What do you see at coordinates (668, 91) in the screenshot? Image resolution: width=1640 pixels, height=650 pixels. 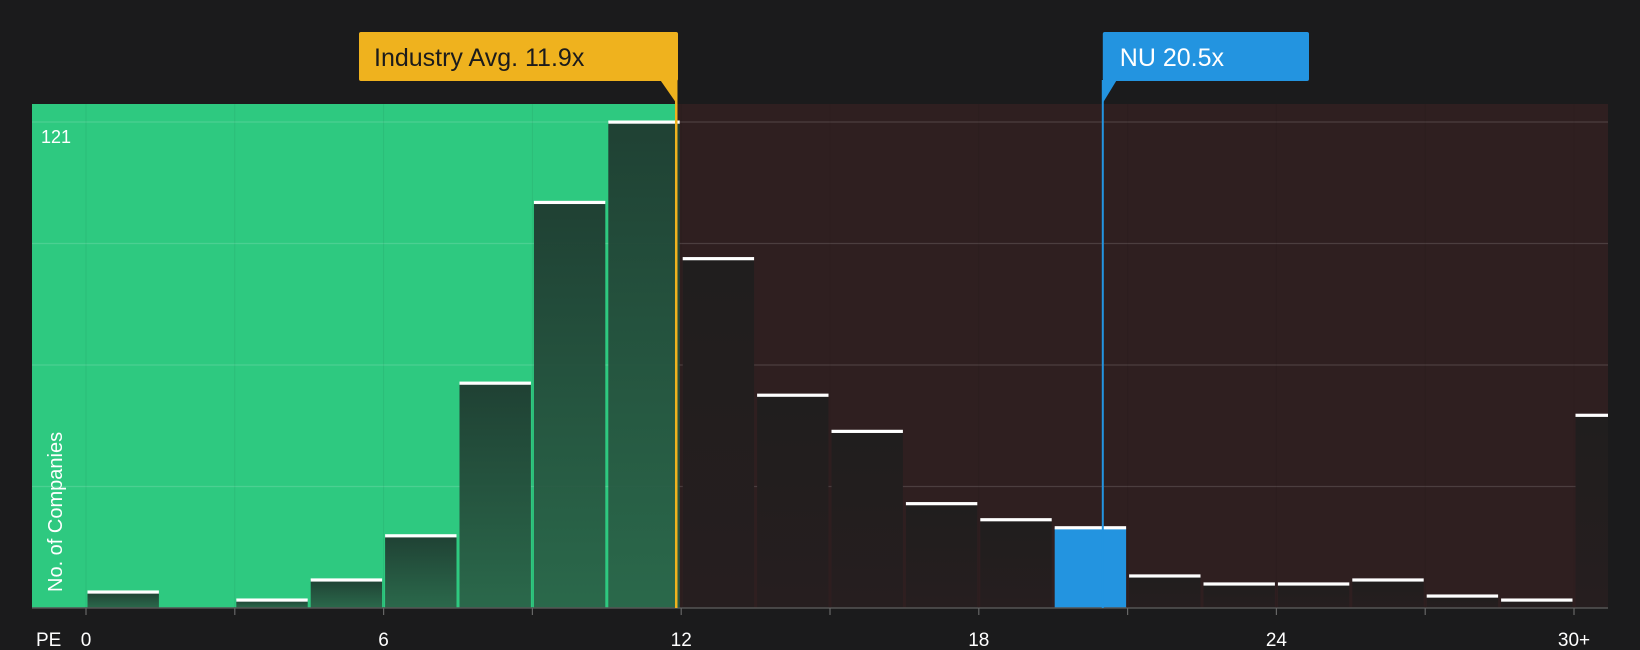 I see `industry-avg-pointer` at bounding box center [668, 91].